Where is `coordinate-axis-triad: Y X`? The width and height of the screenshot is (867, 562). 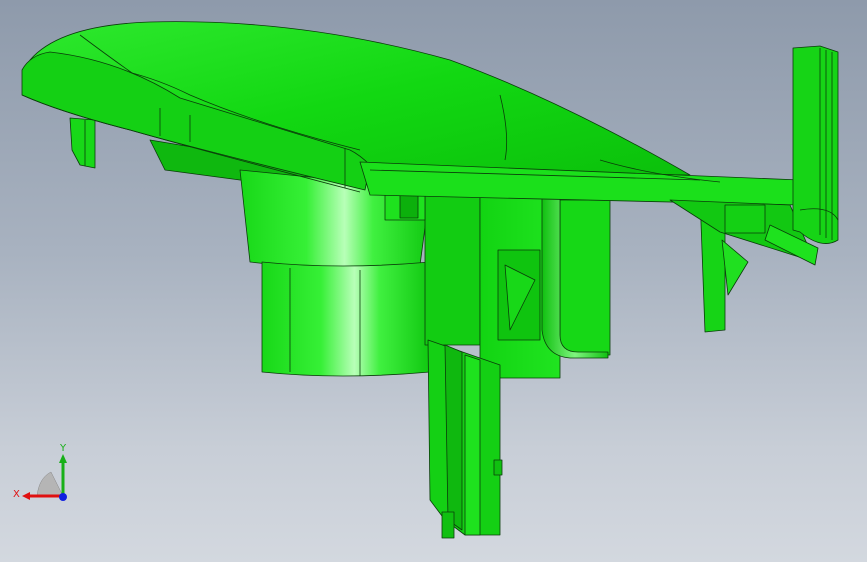
coordinate-axis-triad: Y X is located at coordinates (40, 472).